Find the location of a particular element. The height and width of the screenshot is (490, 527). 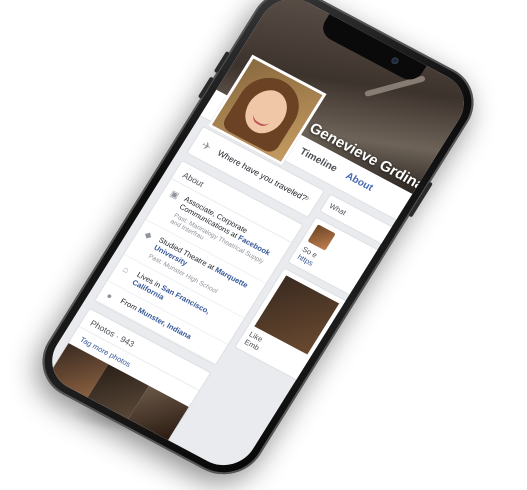

graduation-cap-icon: ◆ is located at coordinates (148, 234).